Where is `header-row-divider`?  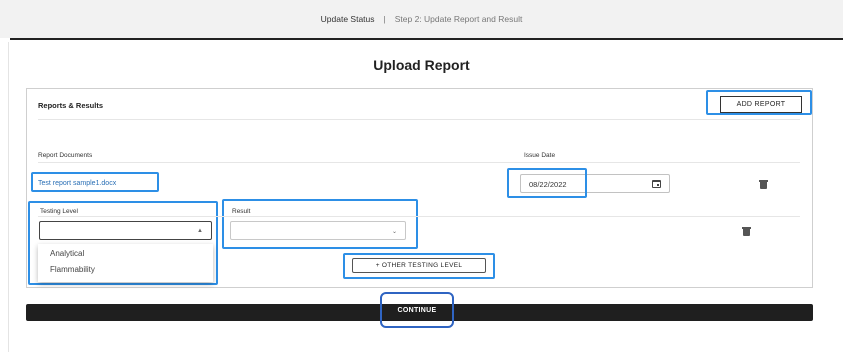 header-row-divider is located at coordinates (419, 162).